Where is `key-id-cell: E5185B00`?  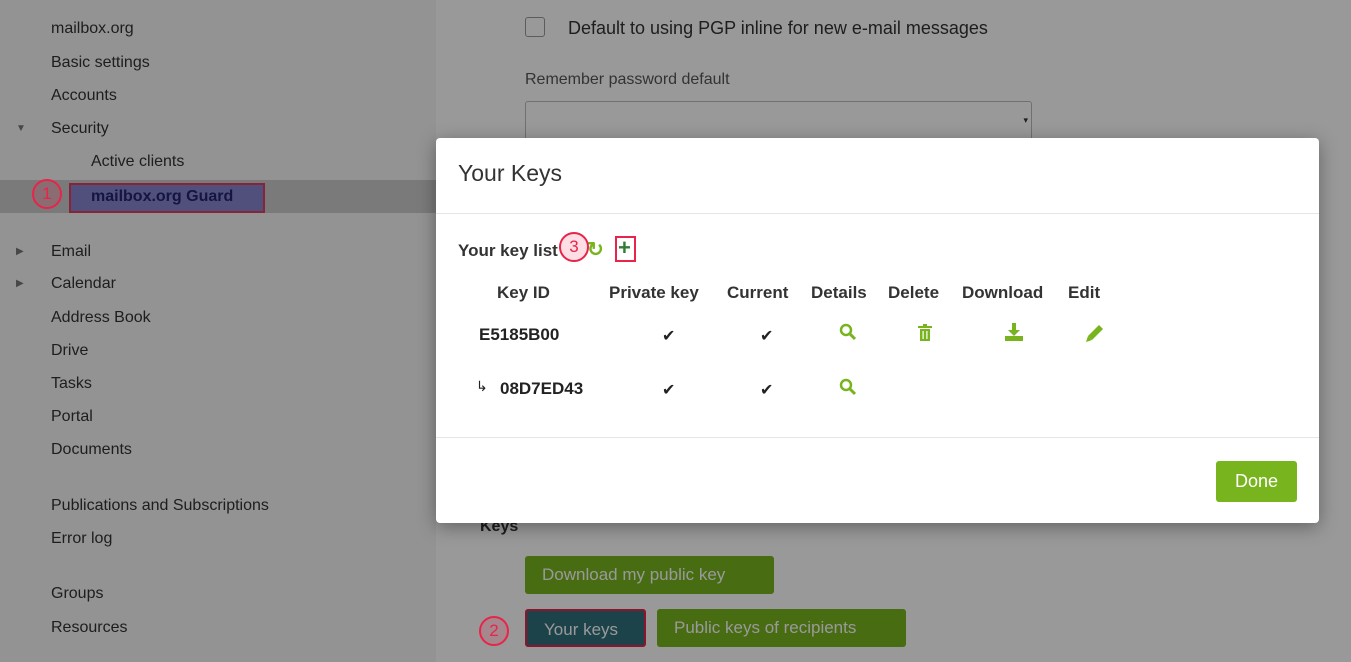 key-id-cell: E5185B00 is located at coordinates (519, 334).